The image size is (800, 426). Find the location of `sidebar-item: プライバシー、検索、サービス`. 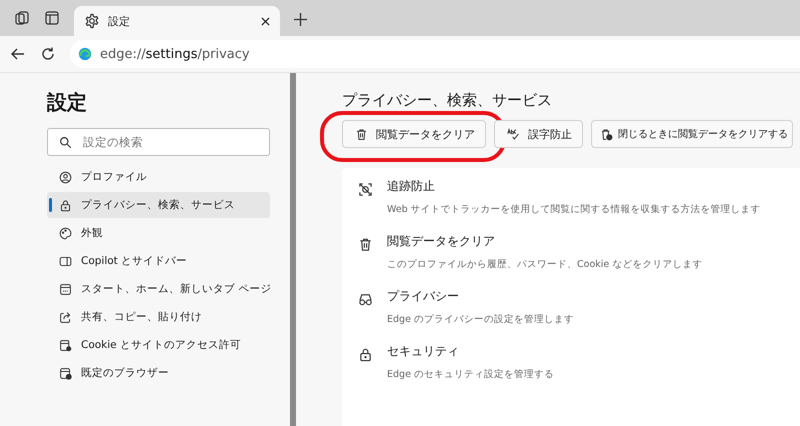

sidebar-item: プライバシー、検索、サービス is located at coordinates (158, 205).